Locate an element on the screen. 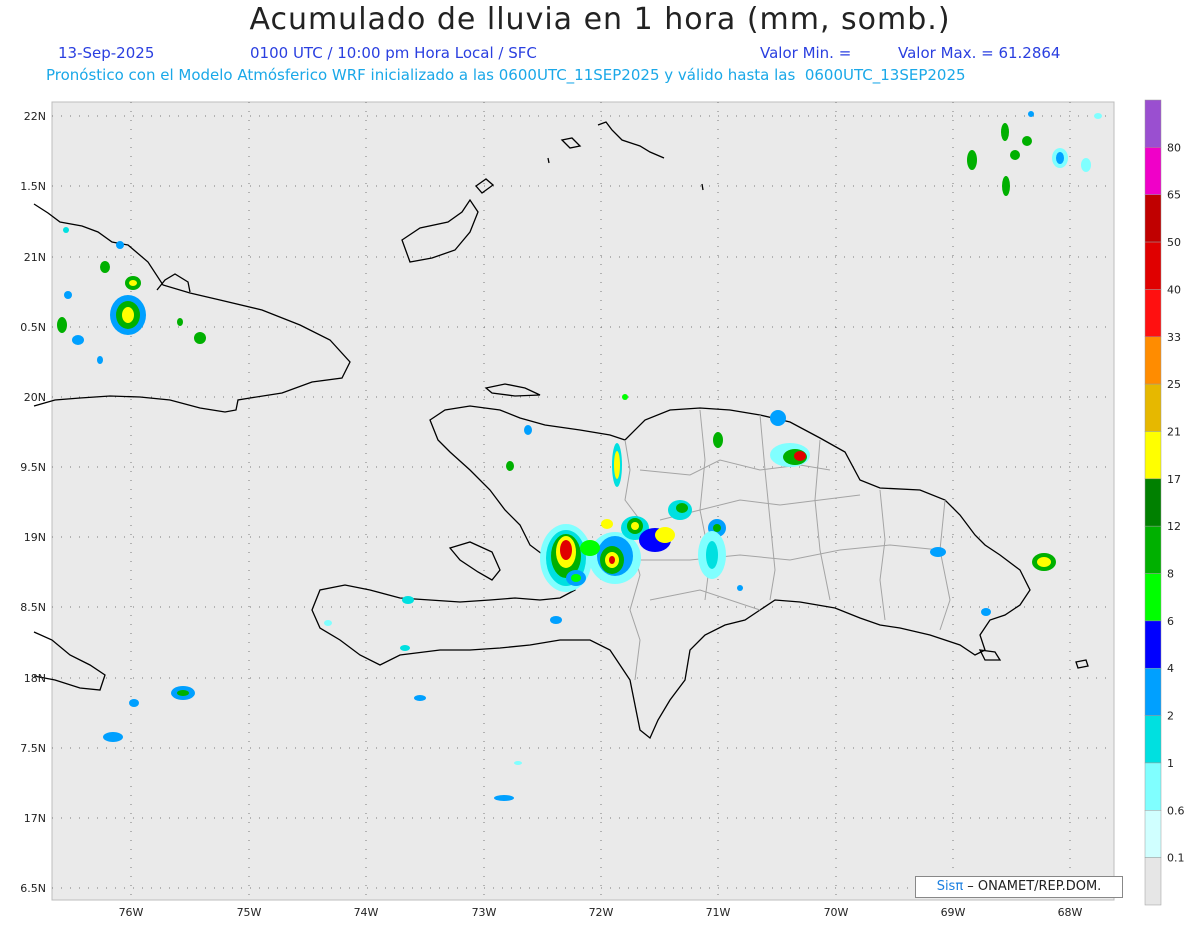 Image resolution: width=1200 pixels, height=927 pixels. lon-axis: 76W 75W 74W 73W 72W 71W 70W 69W 68W is located at coordinates (601, 912).